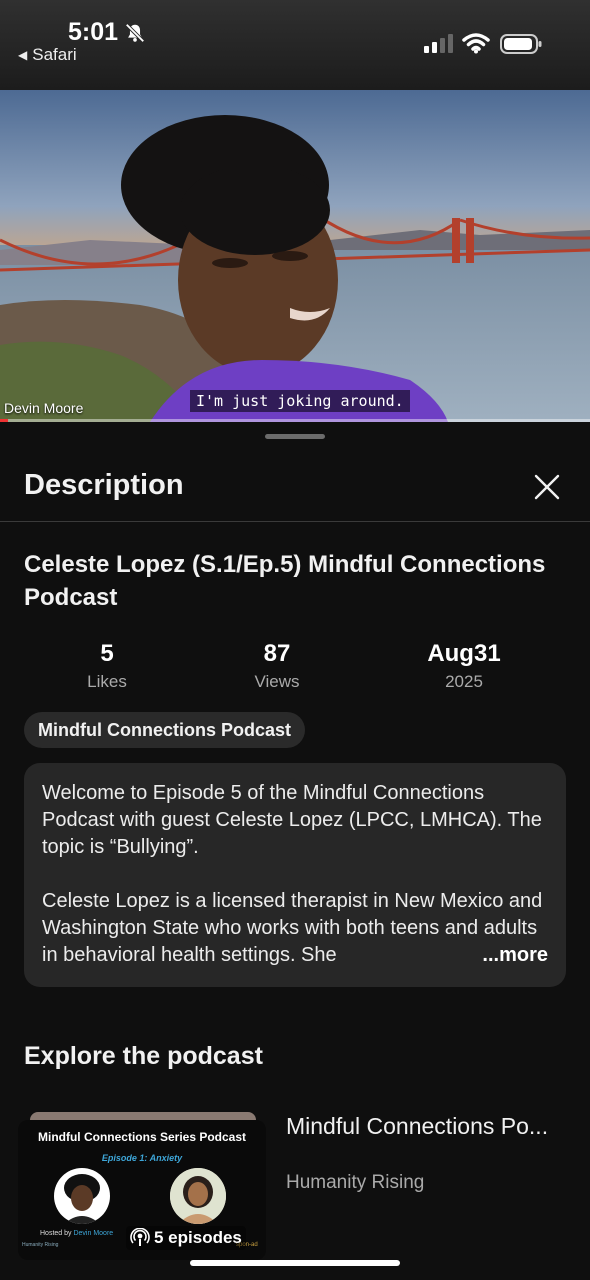 Image resolution: width=590 pixels, height=1280 pixels. What do you see at coordinates (277, 653) in the screenshot?
I see `views-count: 87` at bounding box center [277, 653].